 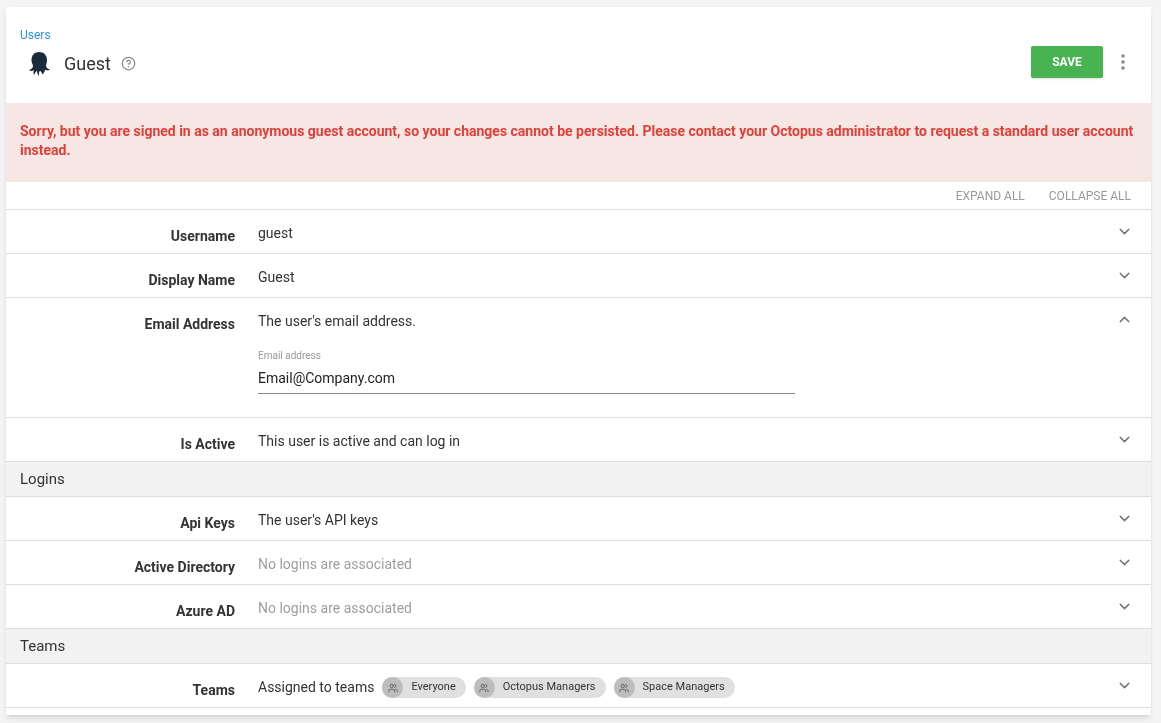 What do you see at coordinates (316, 687) in the screenshot?
I see `field-summary: Assigned to teams` at bounding box center [316, 687].